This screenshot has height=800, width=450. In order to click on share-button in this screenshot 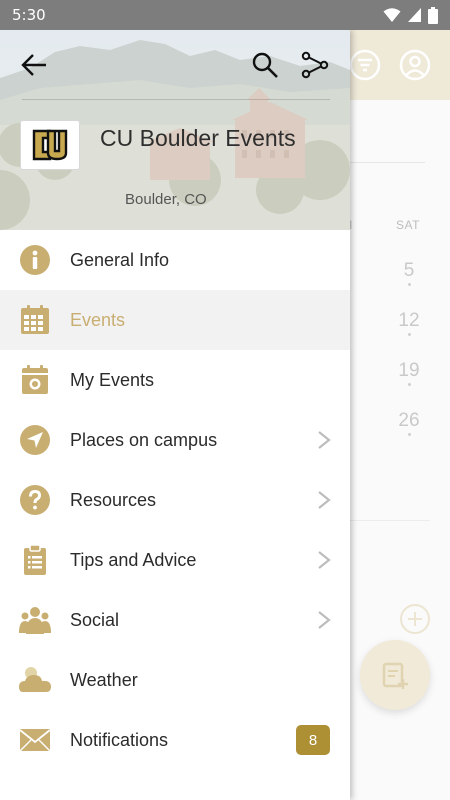, I will do `click(315, 65)`.